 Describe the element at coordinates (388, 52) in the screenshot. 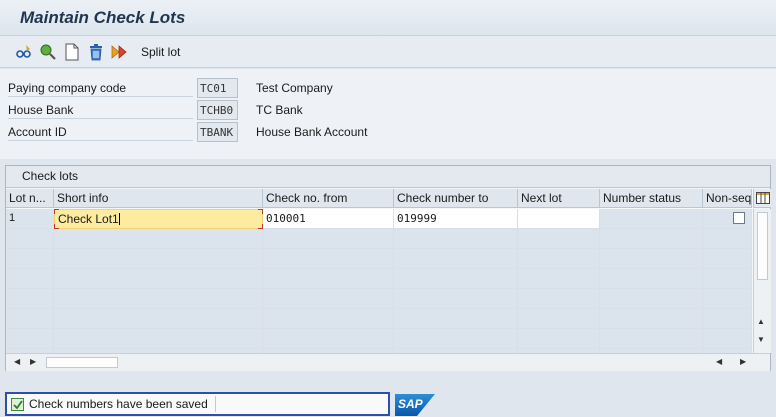

I see `application-toolbar: Split lot` at that location.